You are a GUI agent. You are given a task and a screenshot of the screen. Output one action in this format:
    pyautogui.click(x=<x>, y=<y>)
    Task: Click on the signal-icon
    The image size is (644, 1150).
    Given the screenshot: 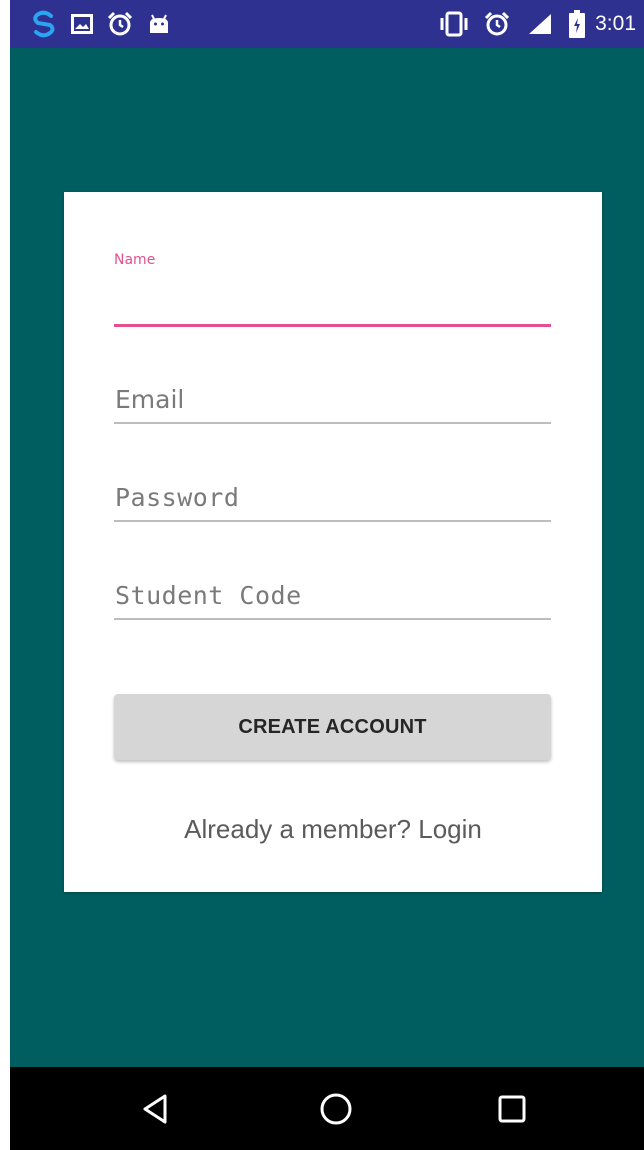 What is the action you would take?
    pyautogui.click(x=540, y=24)
    